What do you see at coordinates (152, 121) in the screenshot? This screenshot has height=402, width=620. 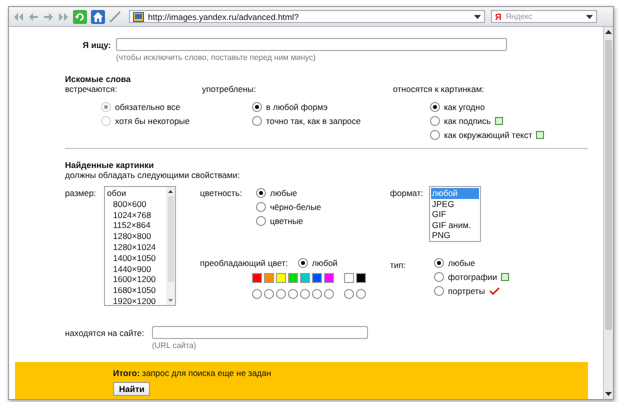 I see `option-label: хотя бы некоторые` at bounding box center [152, 121].